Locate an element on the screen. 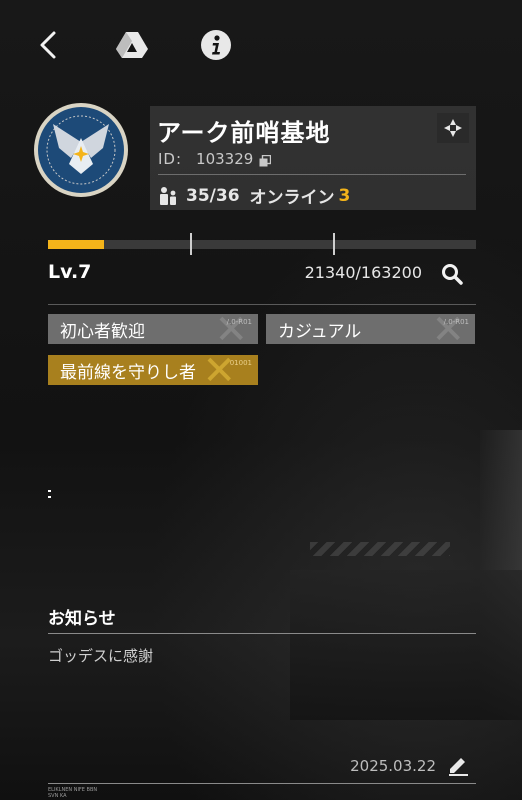 Image resolution: width=522 pixels, height=800 pixels. pencil-icon is located at coordinates (458, 767).